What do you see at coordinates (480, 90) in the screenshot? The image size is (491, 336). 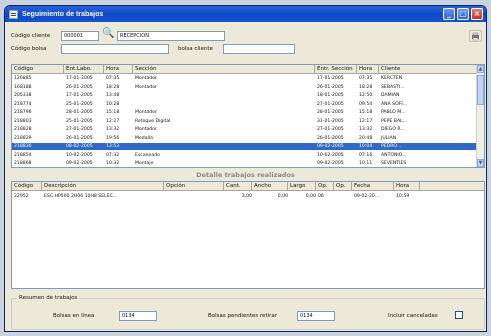 I see `scroll-thumb` at bounding box center [480, 90].